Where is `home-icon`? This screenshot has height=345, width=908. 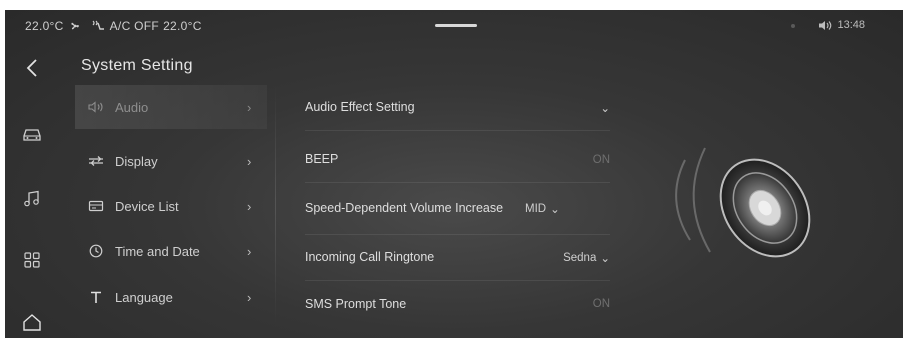 home-icon is located at coordinates (32, 322).